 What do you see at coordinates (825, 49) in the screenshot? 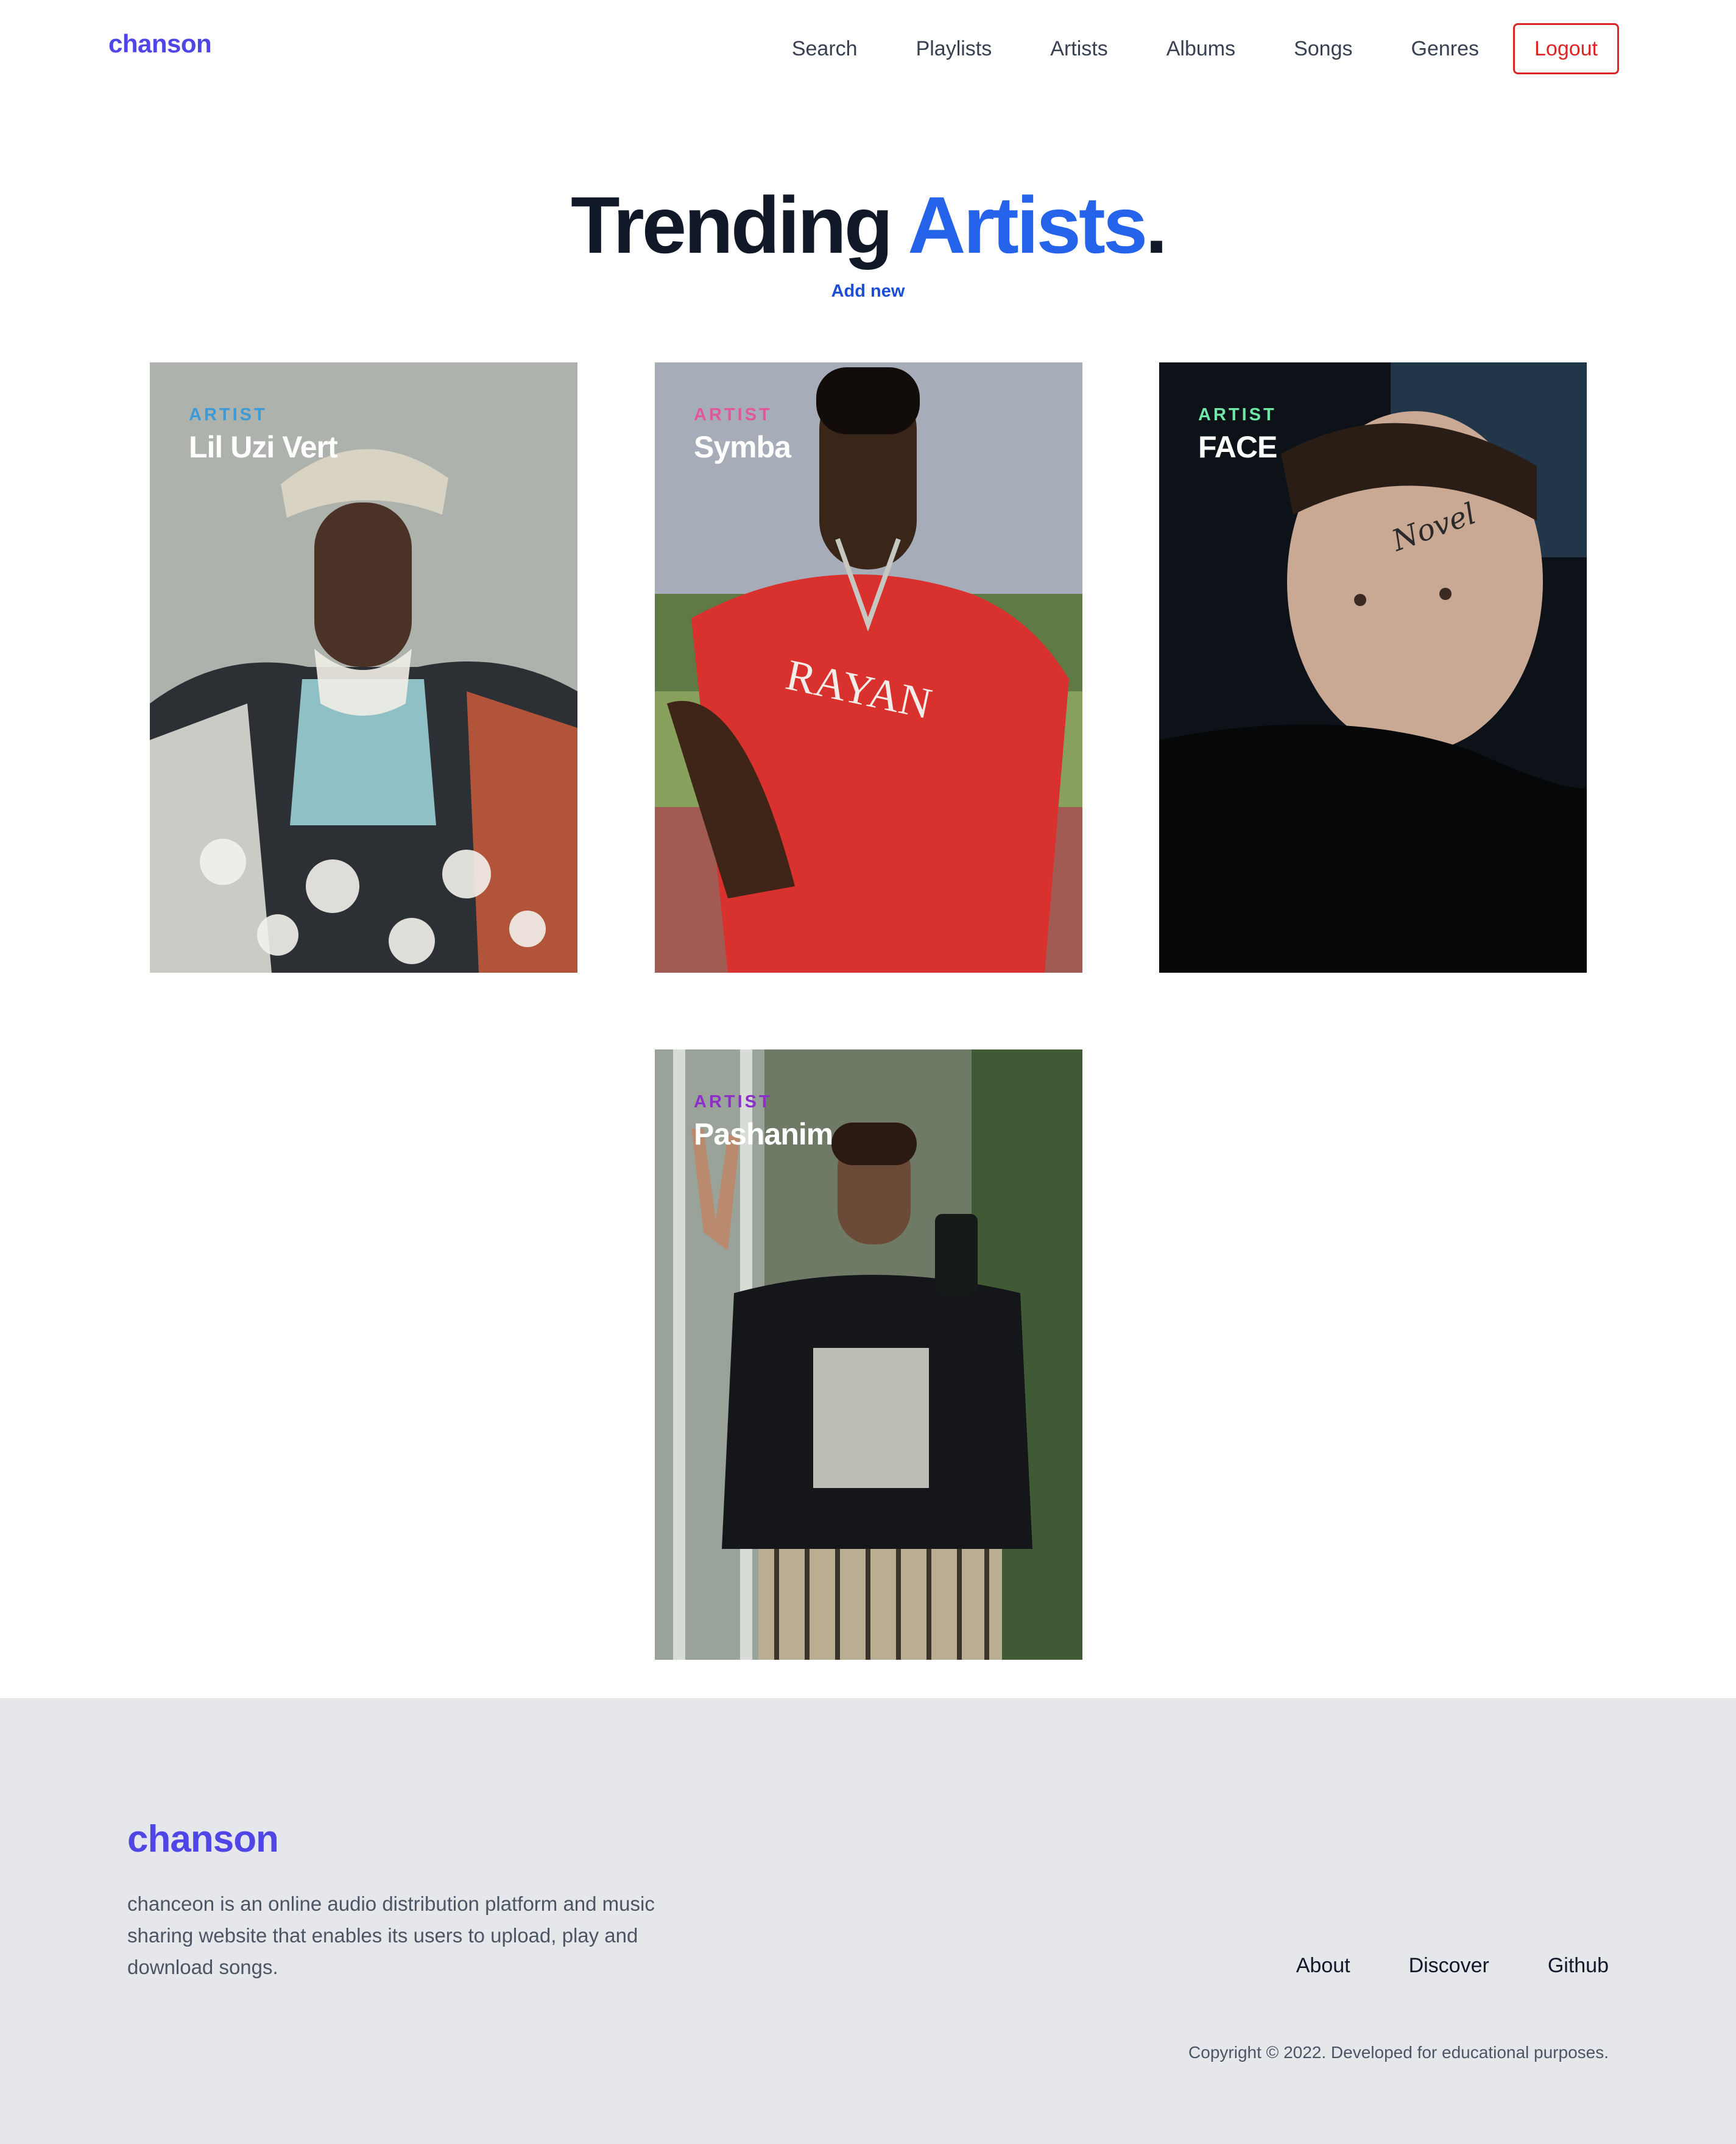
I see `nav-link-search: Search` at bounding box center [825, 49].